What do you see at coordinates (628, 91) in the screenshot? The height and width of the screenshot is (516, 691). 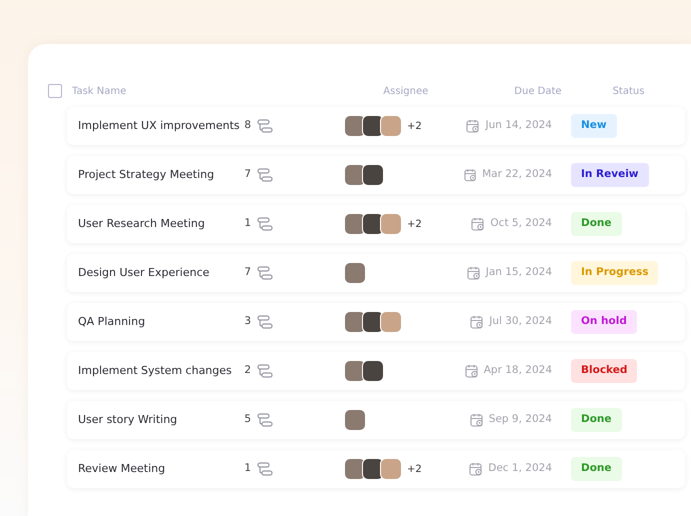 I see `column-header: Status` at bounding box center [628, 91].